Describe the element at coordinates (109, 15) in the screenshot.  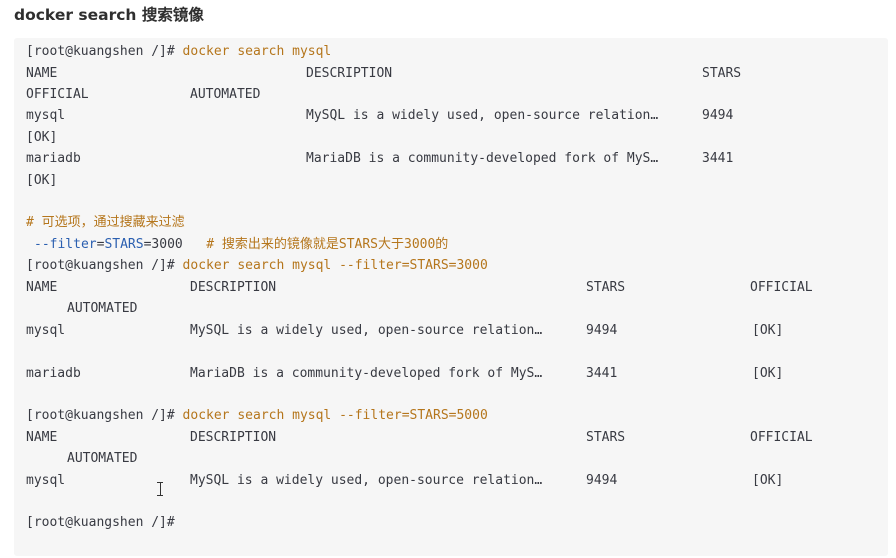
I see `section-heading: docker search 搜索镜像` at that location.